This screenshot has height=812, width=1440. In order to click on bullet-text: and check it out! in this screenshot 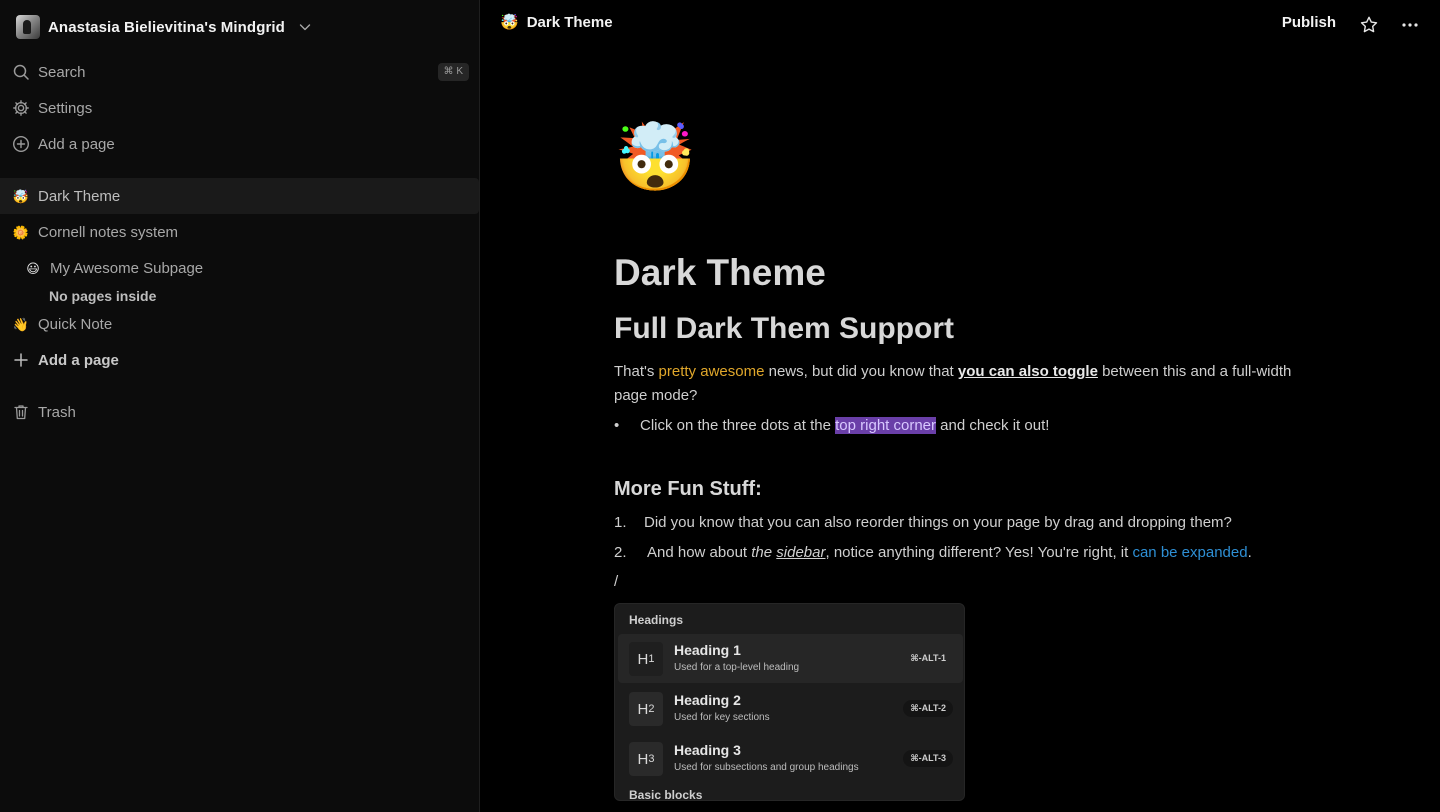, I will do `click(993, 425)`.